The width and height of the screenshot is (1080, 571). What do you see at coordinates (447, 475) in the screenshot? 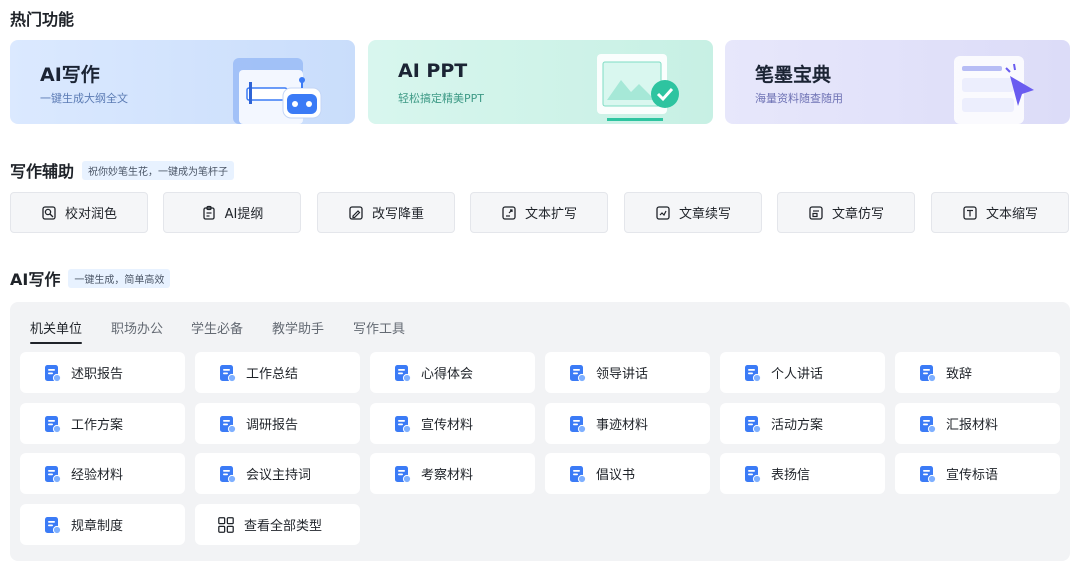
I see `writing-type-label: 考察材料` at bounding box center [447, 475].